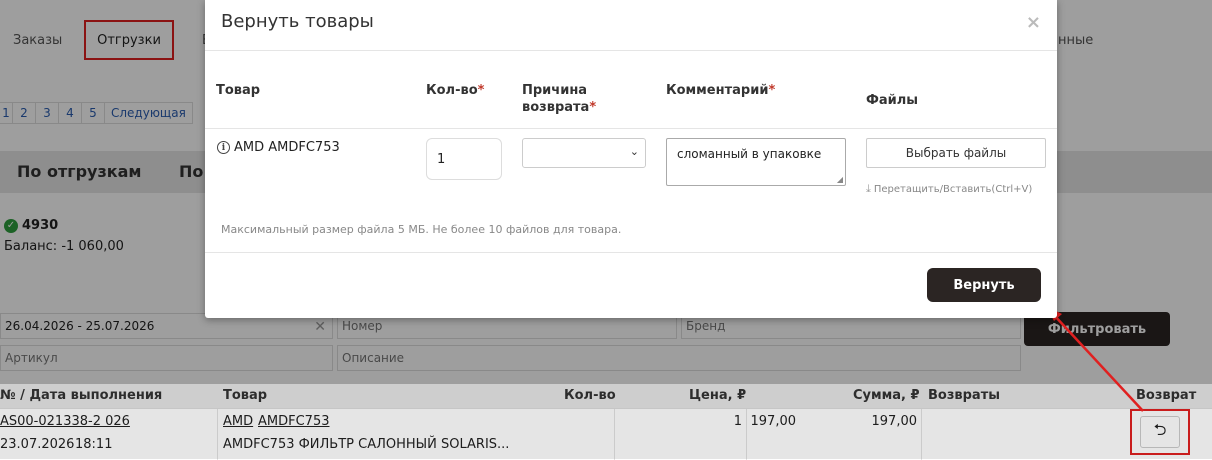 Image resolution: width=1212 pixels, height=460 pixels. What do you see at coordinates (65, 421) in the screenshot?
I see `doc-number-link: AS00-021338-2 026` at bounding box center [65, 421].